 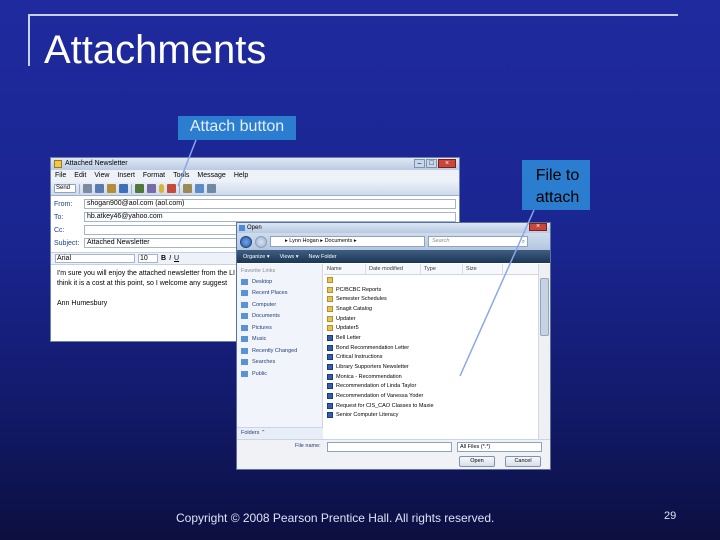 What do you see at coordinates (69, 217) in the screenshot?
I see `to-button: To:` at bounding box center [69, 217].